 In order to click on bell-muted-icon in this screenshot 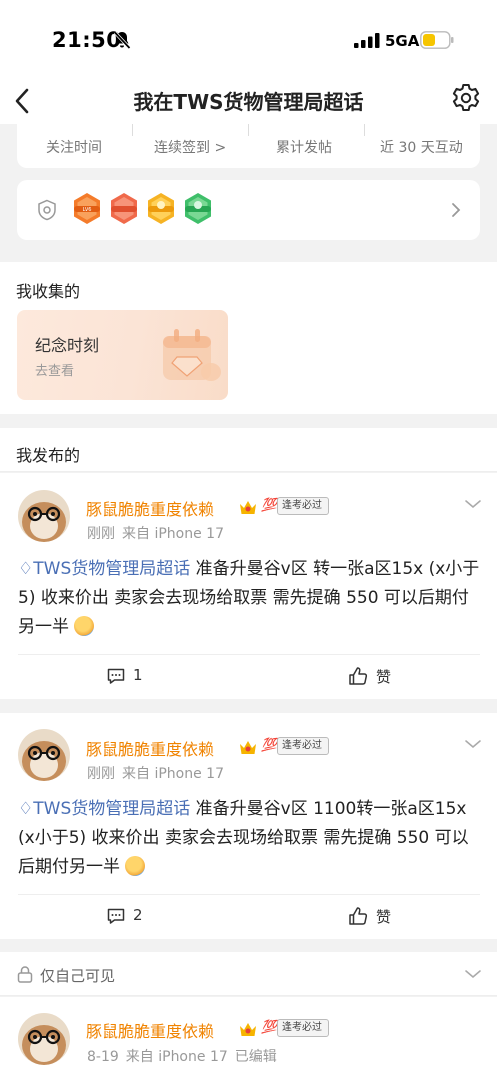, I will do `click(122, 40)`.